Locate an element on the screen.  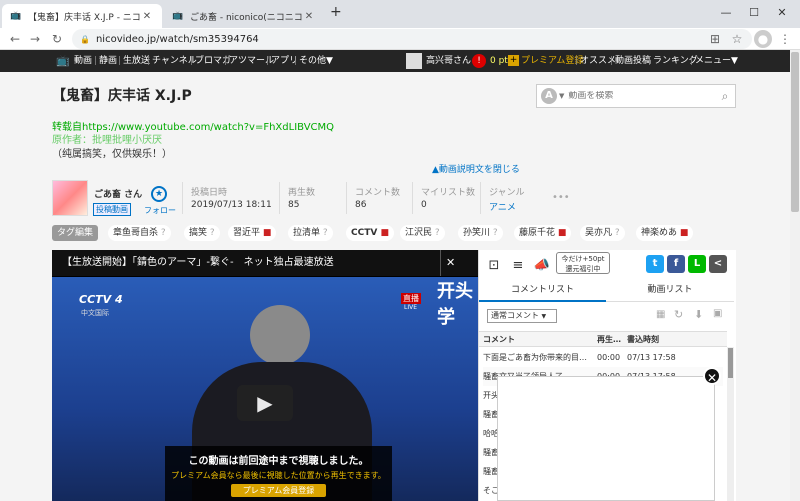
search-type-icon: A is located at coordinates (549, 96).